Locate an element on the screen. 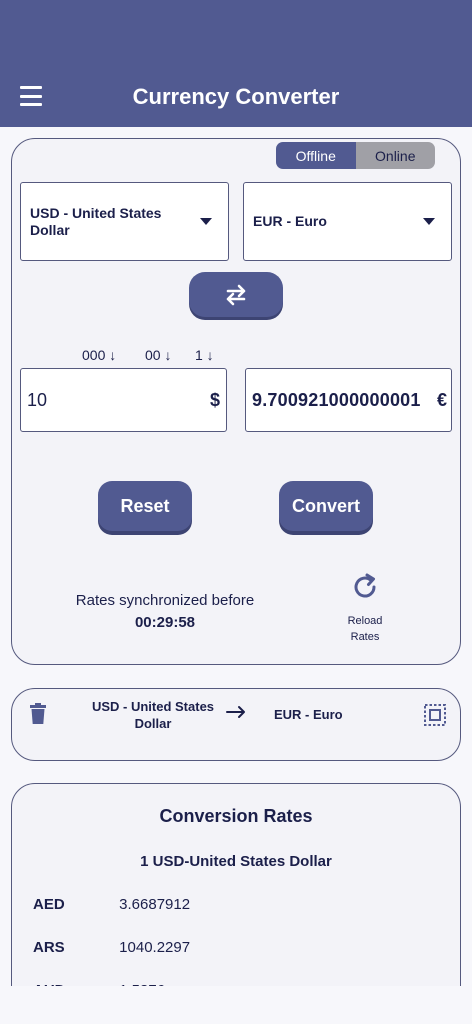 The height and width of the screenshot is (1024, 472). rates-label: Rates is located at coordinates (365, 637).